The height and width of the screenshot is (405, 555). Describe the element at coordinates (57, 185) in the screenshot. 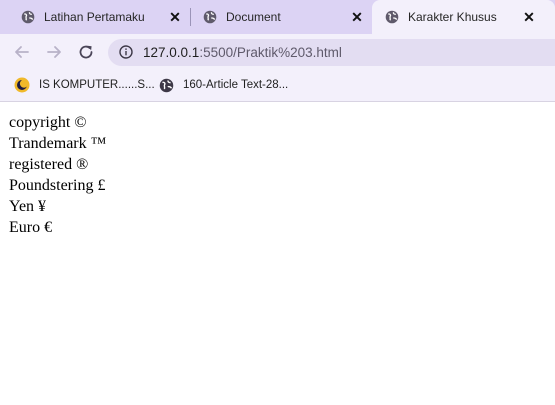

I see `text-line-pound: Poundstering £` at that location.